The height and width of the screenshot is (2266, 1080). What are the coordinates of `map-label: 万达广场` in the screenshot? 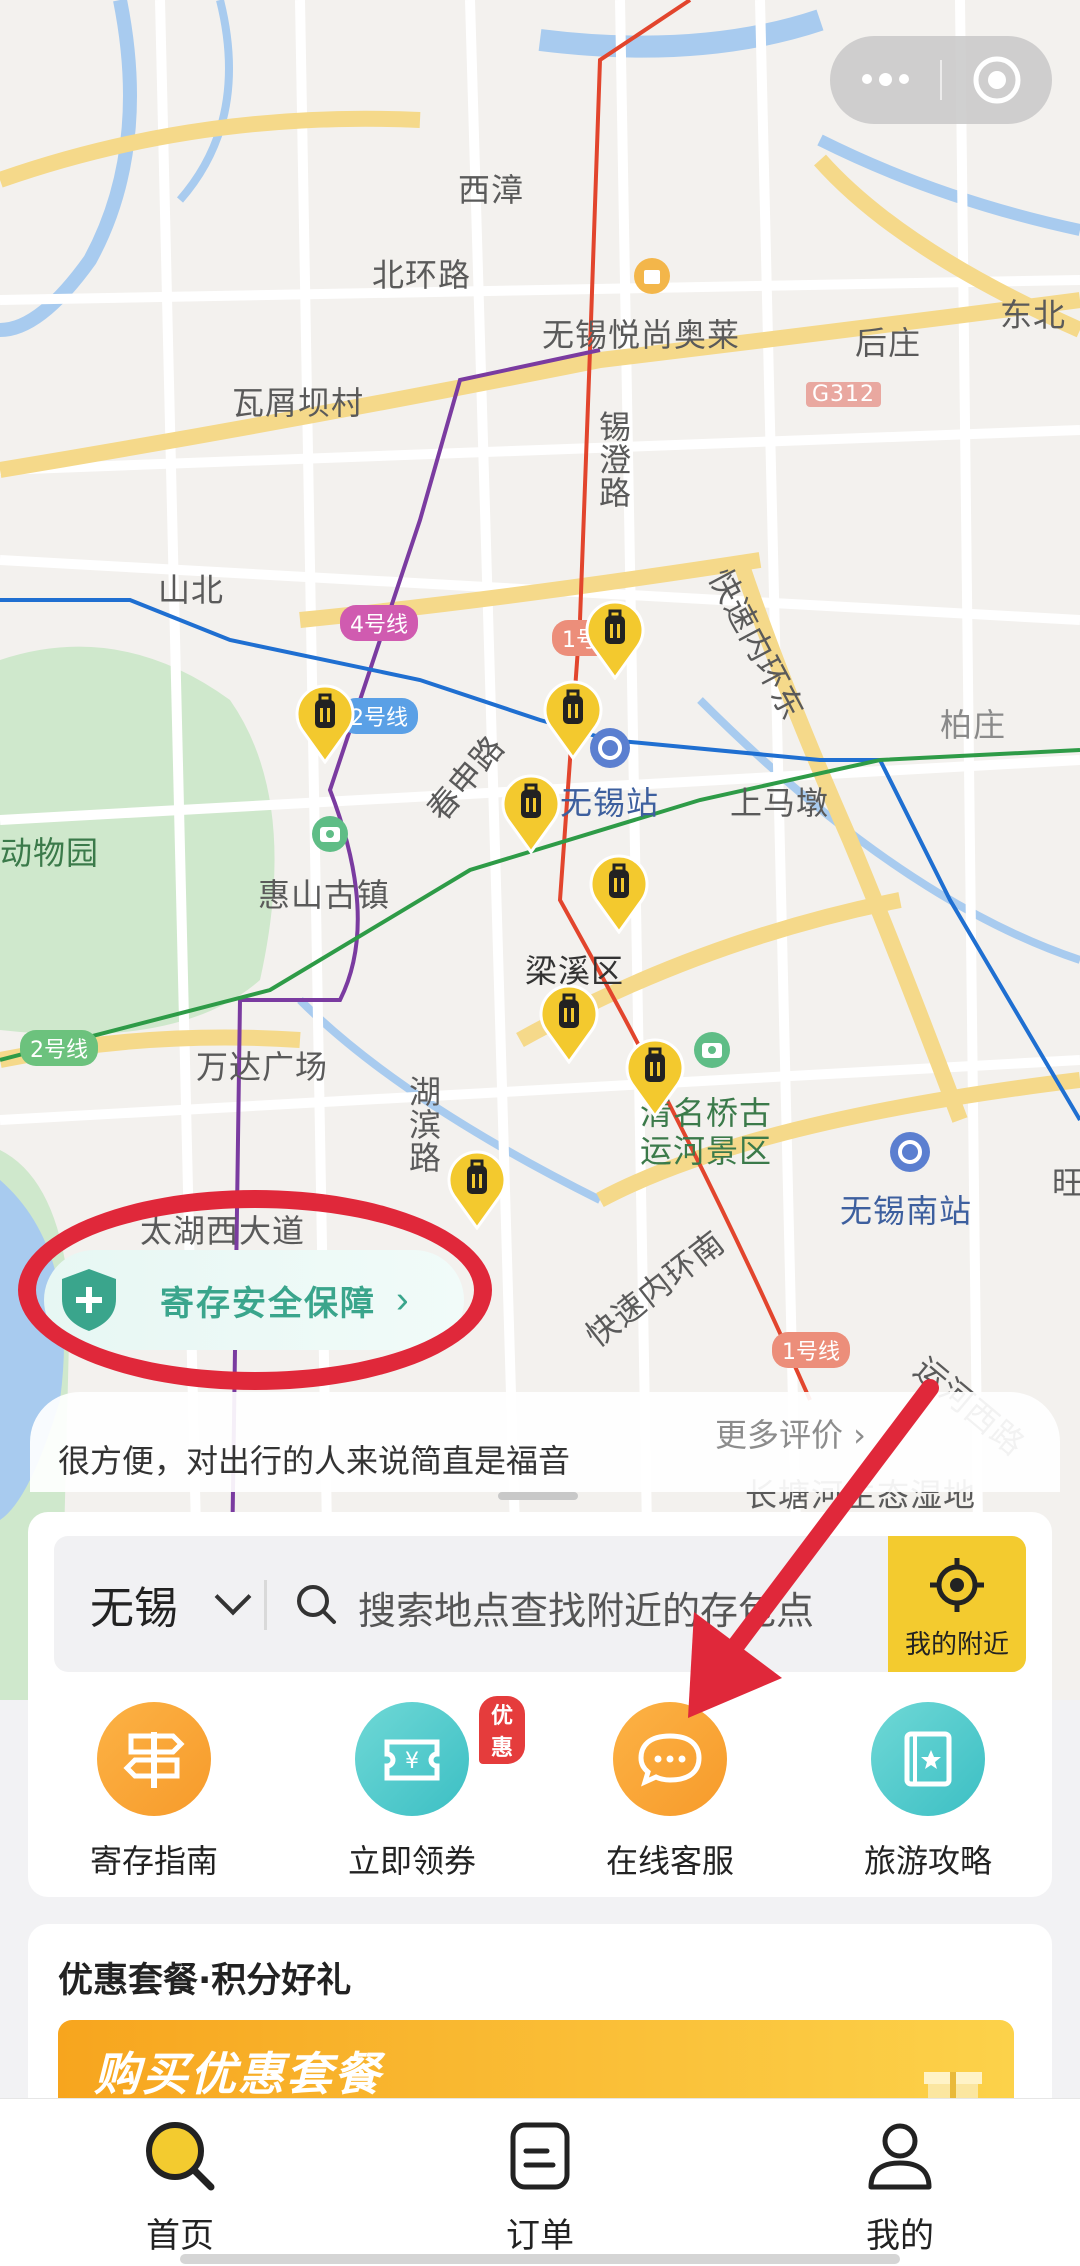 It's located at (262, 1067).